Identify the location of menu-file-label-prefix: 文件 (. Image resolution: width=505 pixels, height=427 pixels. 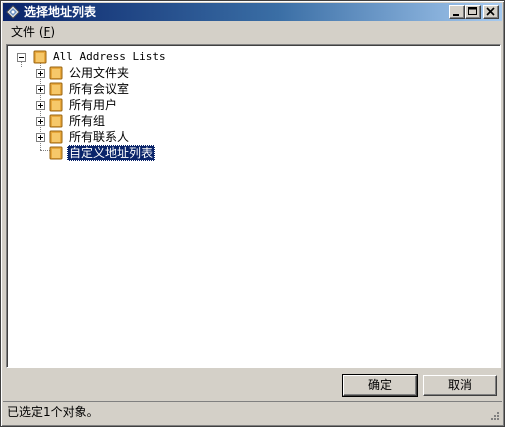
(27, 32).